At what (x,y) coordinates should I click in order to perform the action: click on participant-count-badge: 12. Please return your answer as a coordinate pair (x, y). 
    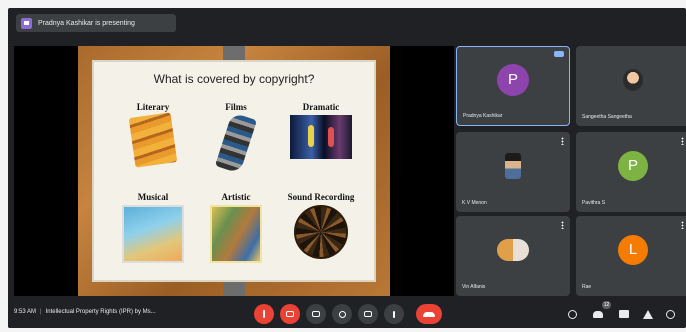
    Looking at the image, I should click on (606, 305).